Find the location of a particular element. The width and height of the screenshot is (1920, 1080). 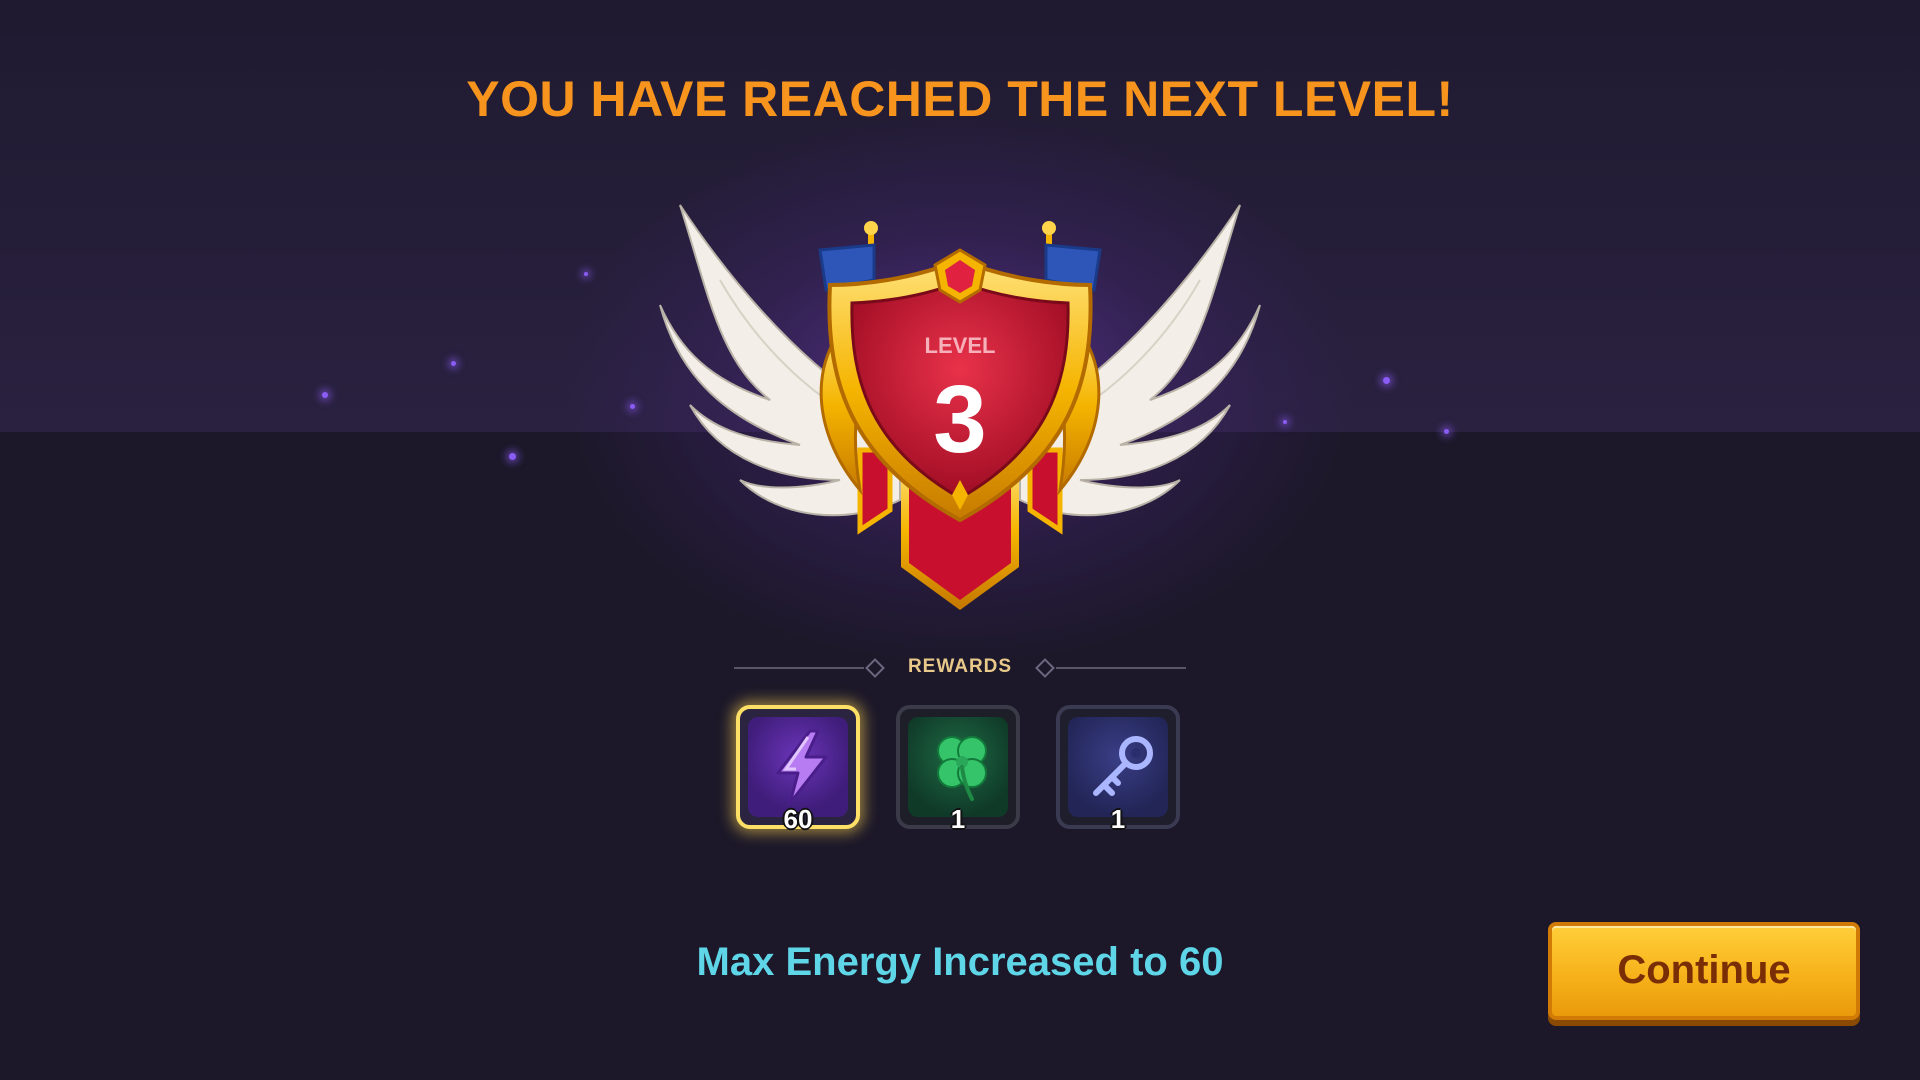

reward-quantity: 60 is located at coordinates (798, 819).